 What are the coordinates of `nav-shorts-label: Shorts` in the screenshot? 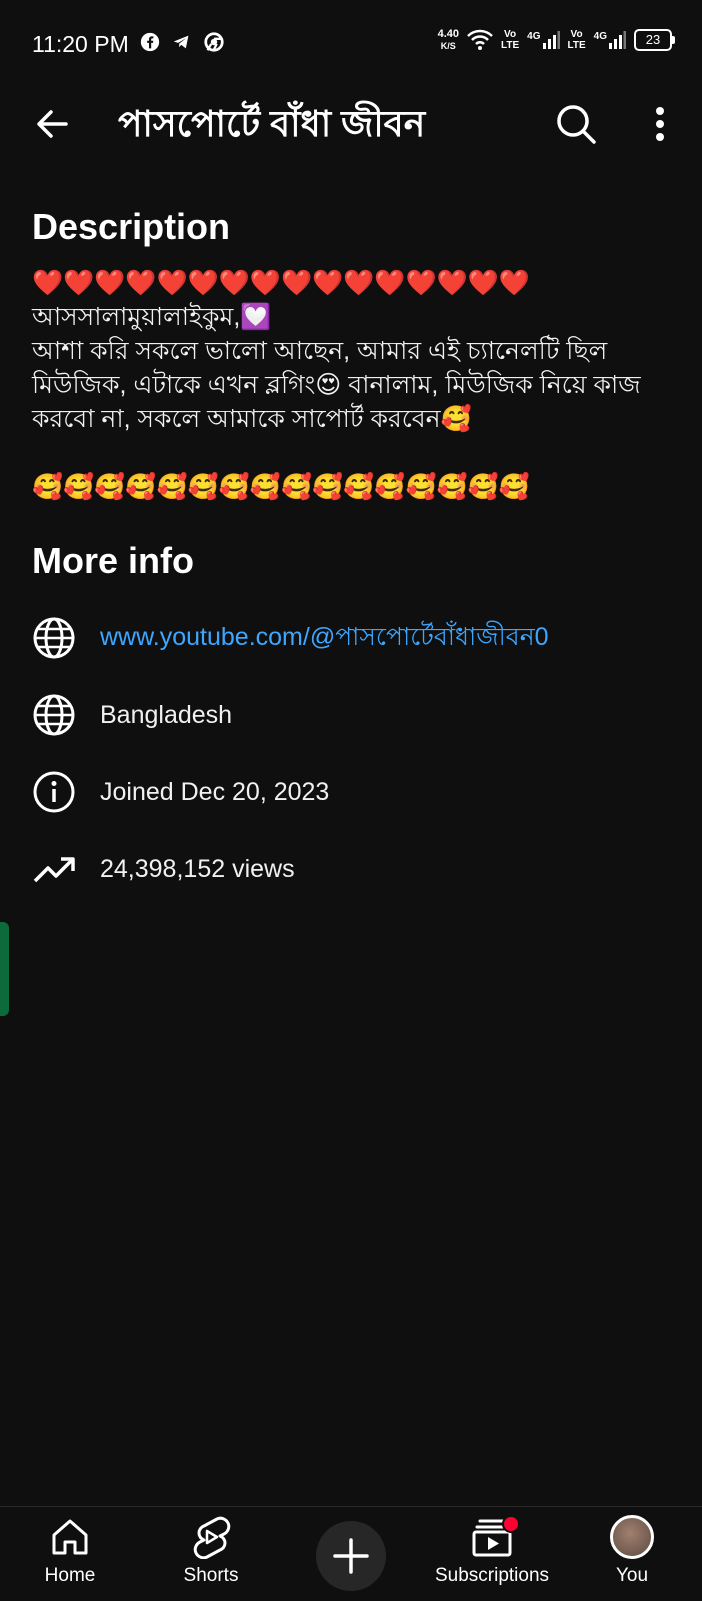 It's located at (211, 1575).